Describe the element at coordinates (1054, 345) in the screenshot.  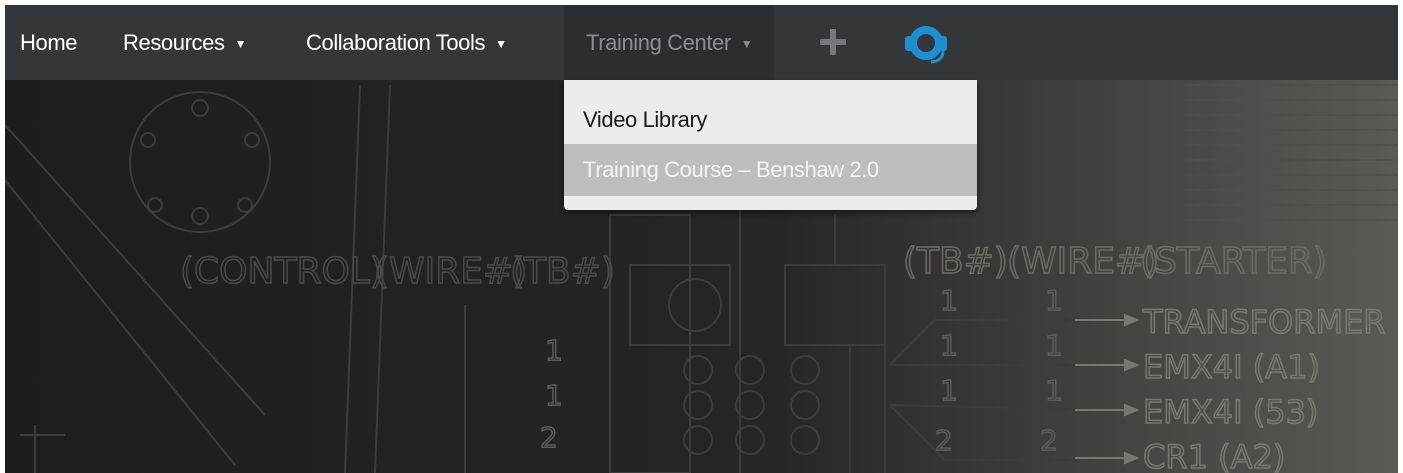
I see `bg-wire-2: 1` at that location.